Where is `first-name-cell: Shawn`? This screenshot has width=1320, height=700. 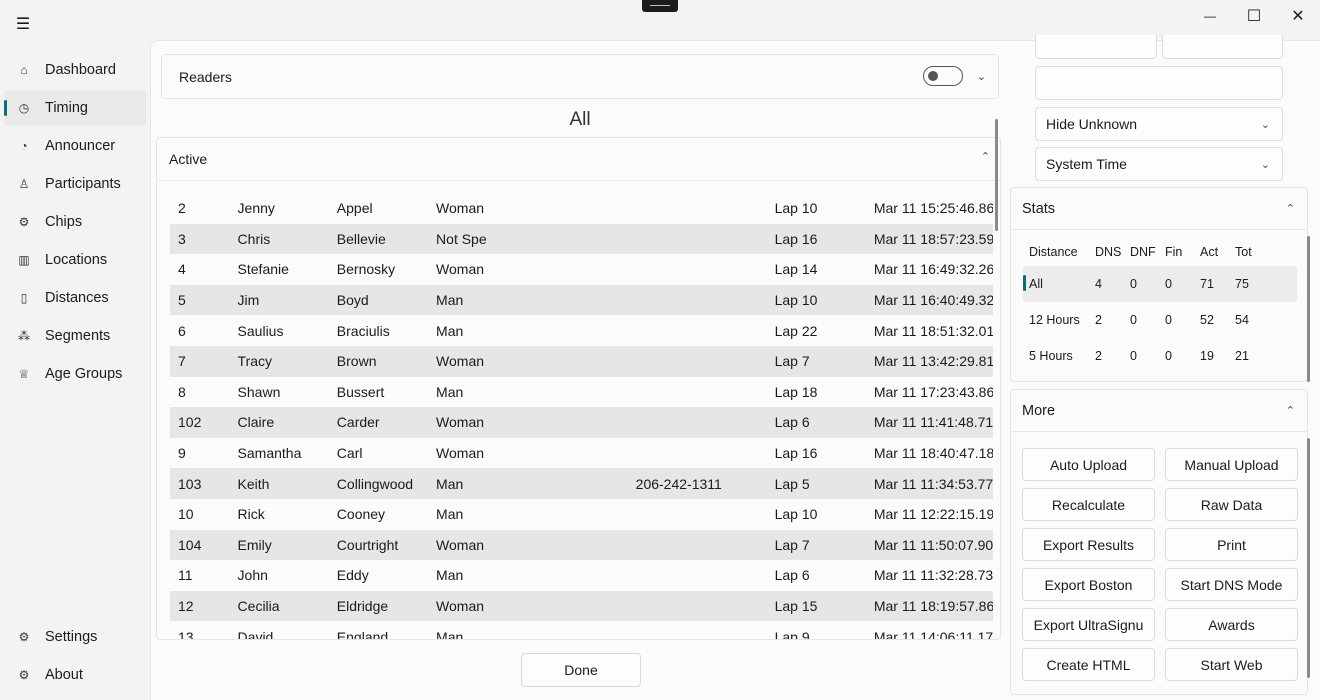 first-name-cell: Shawn is located at coordinates (259, 391).